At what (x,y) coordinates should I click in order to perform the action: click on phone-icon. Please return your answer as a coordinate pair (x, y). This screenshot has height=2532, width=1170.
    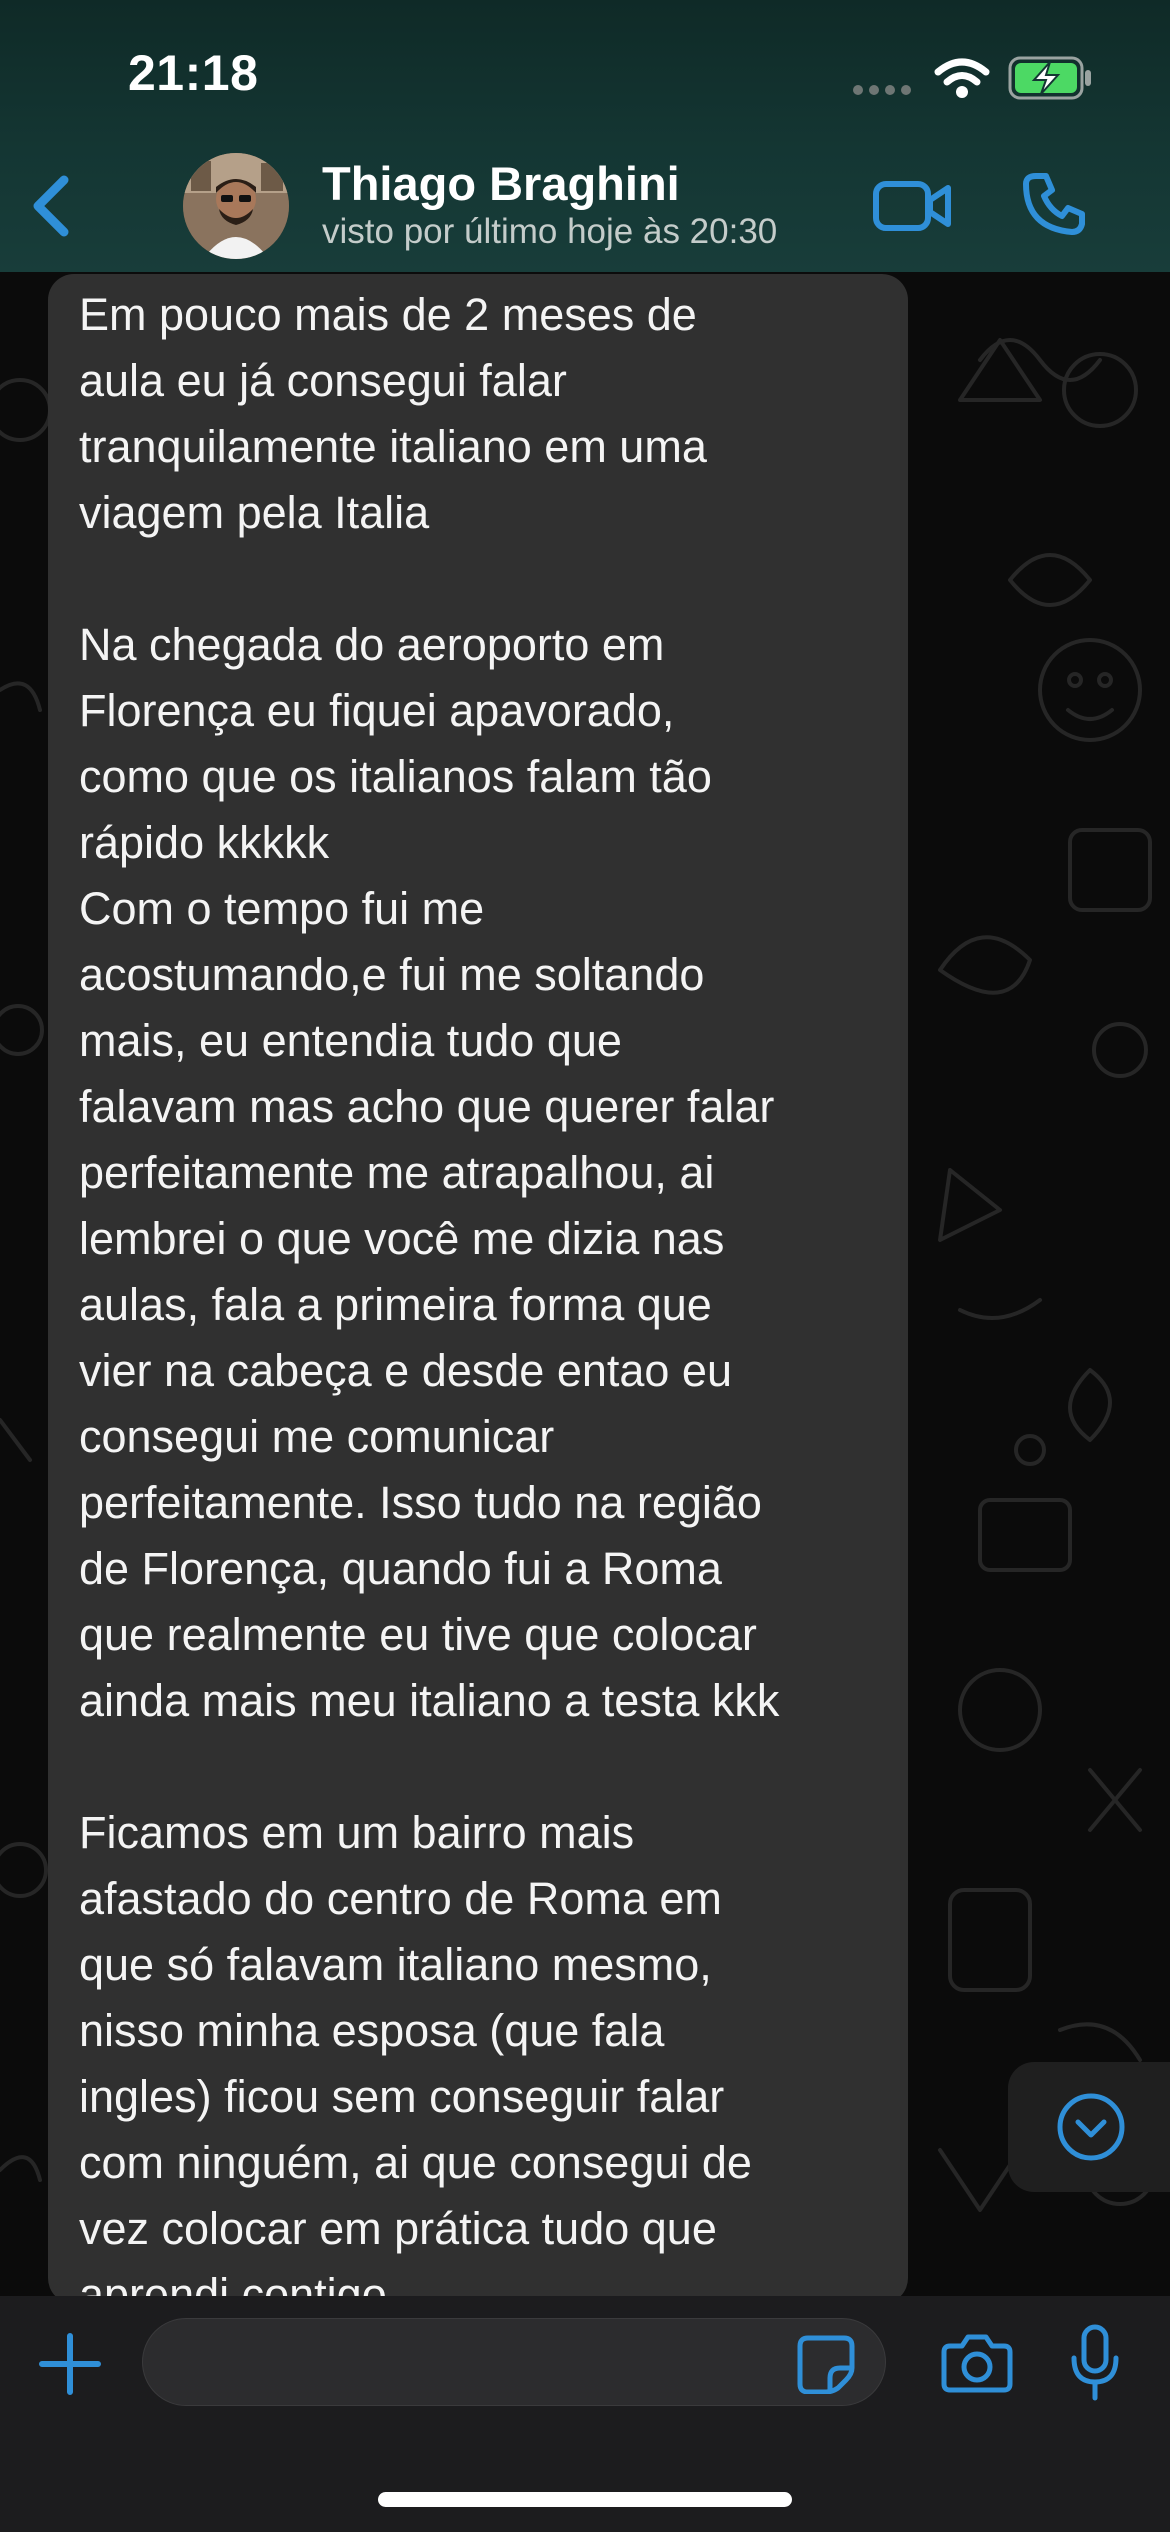
    Looking at the image, I should click on (1054, 204).